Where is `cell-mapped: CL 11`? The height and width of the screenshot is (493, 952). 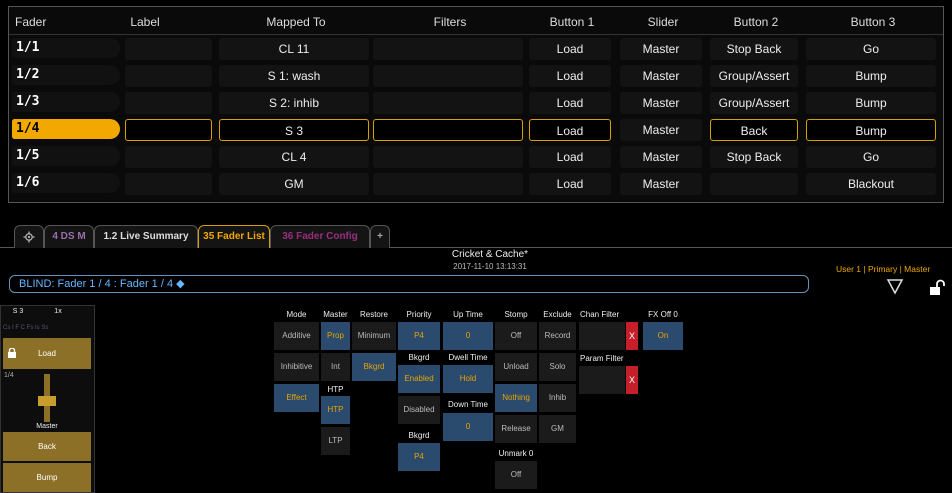 cell-mapped: CL 11 is located at coordinates (294, 49).